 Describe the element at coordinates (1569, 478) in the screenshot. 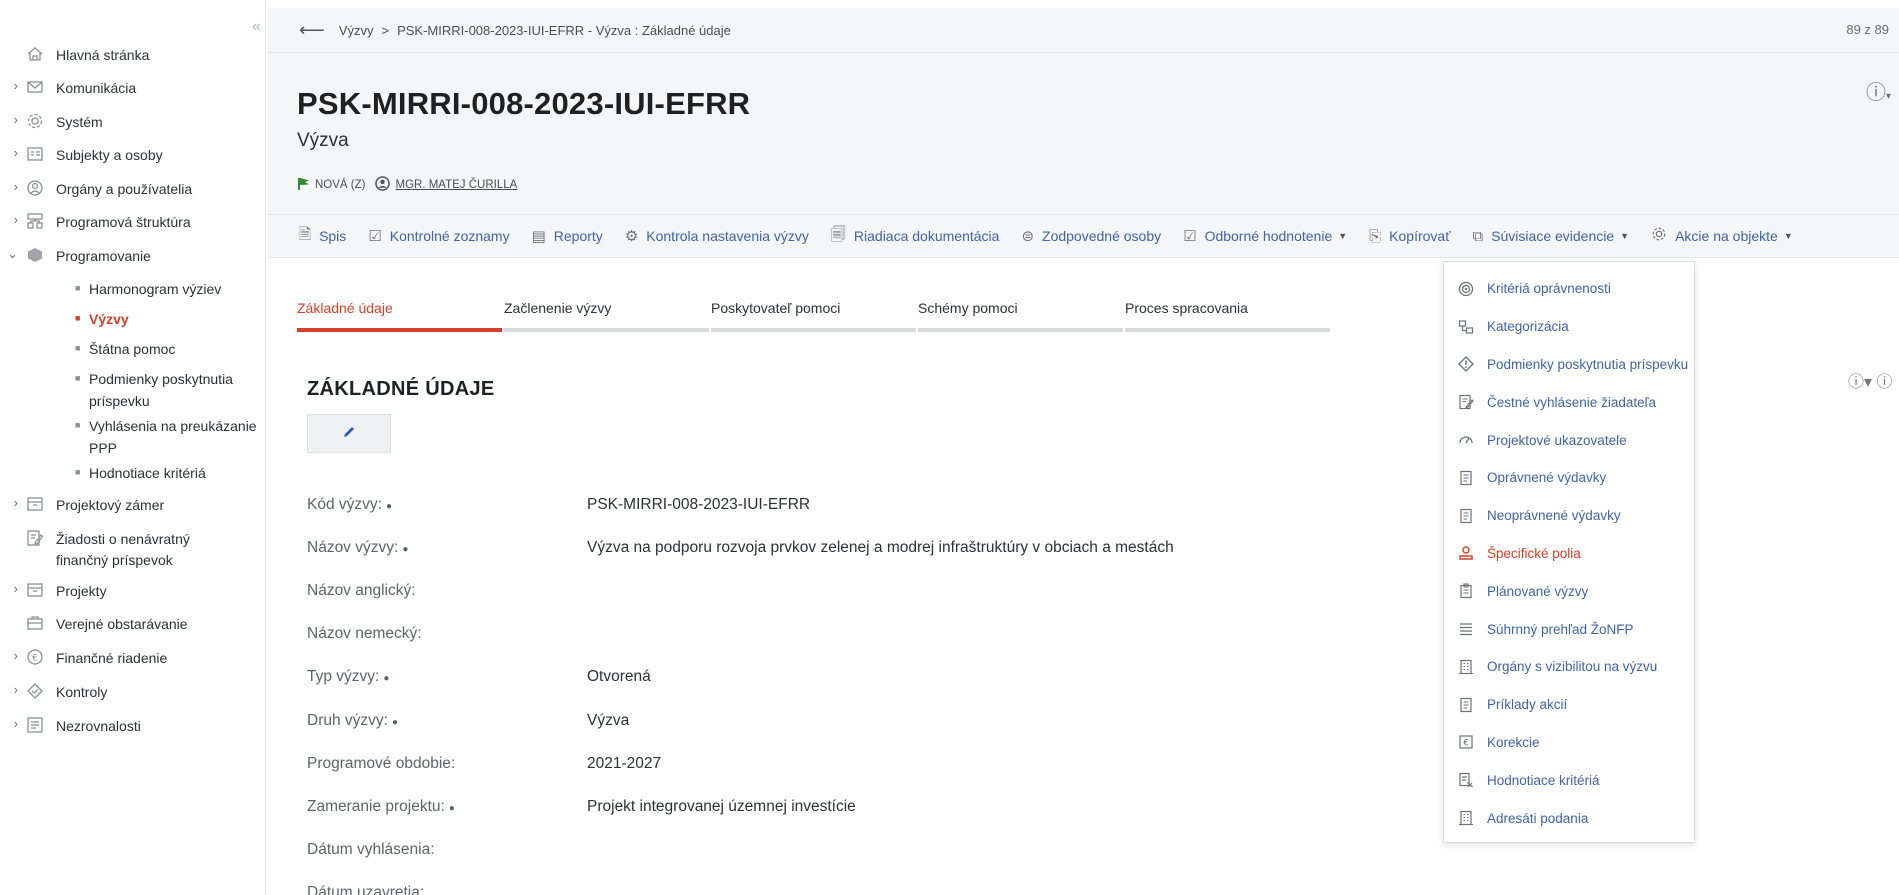

I see `dropdown-item-5: Oprávnené výdavky` at that location.